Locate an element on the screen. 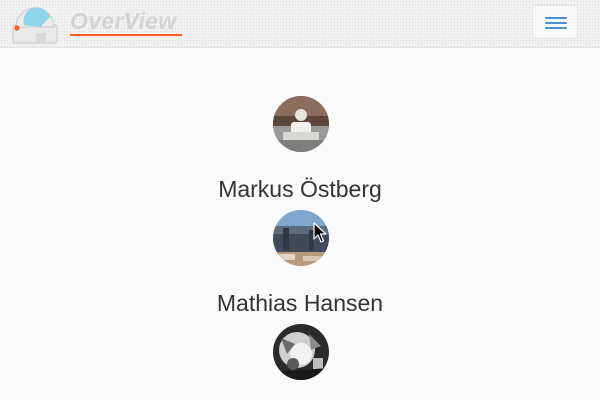 The height and width of the screenshot is (400, 600). person-name: Mathias Hansen is located at coordinates (300, 303).